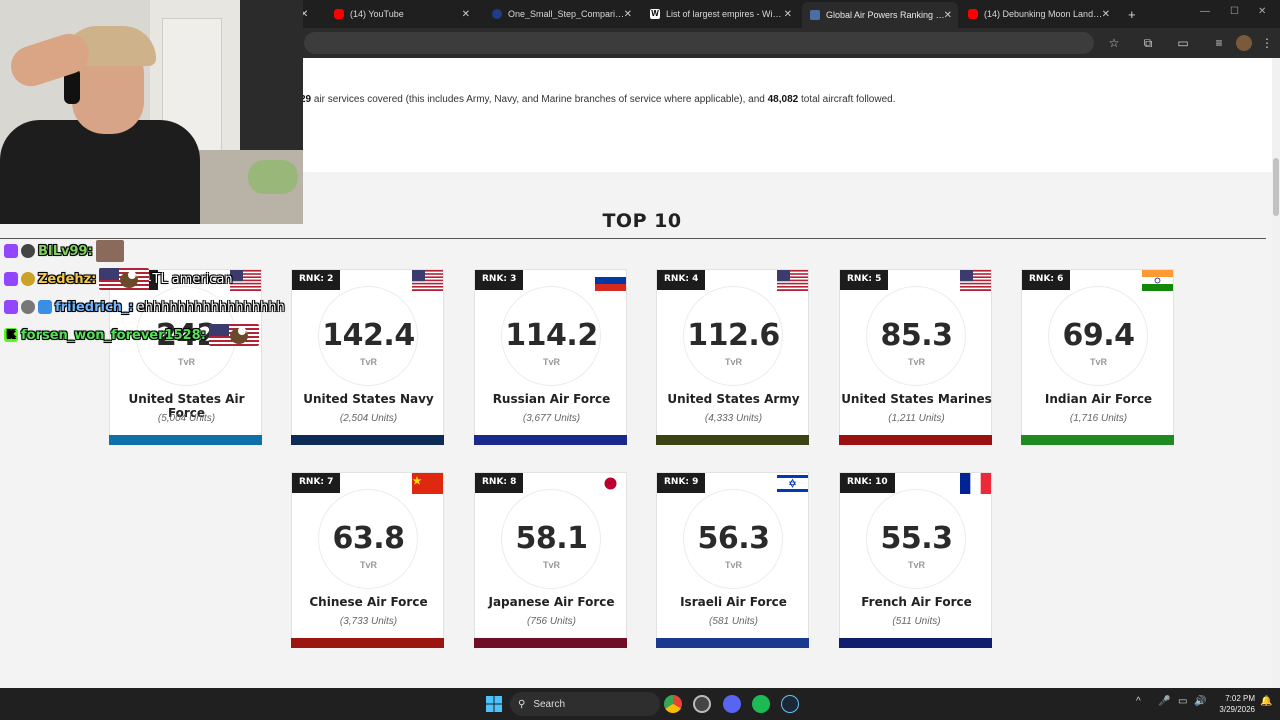  I want to click on cast-icon: ▭, so click(1183, 43).